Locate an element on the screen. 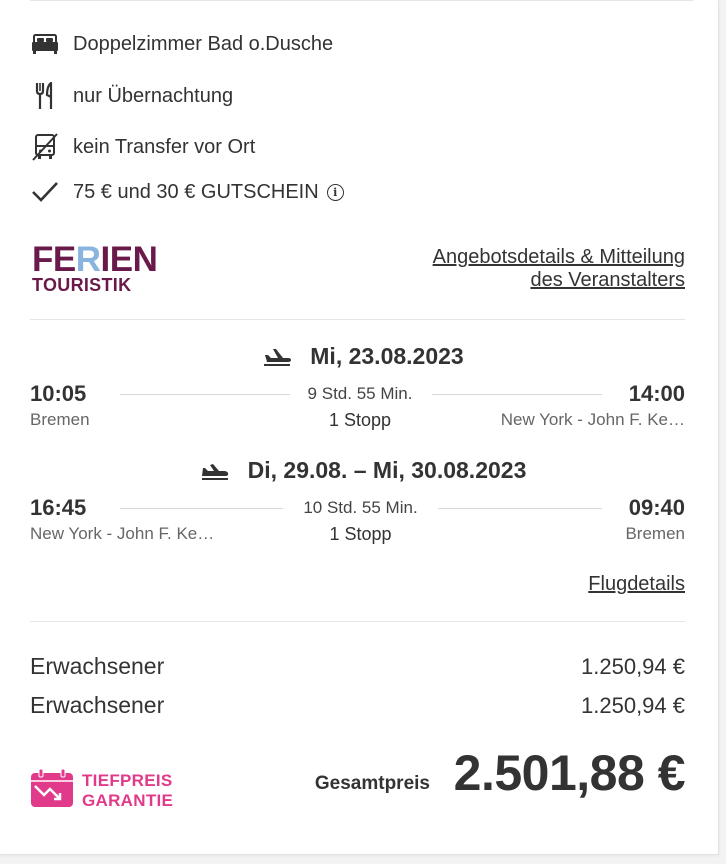  section-divider is located at coordinates (357, 319).